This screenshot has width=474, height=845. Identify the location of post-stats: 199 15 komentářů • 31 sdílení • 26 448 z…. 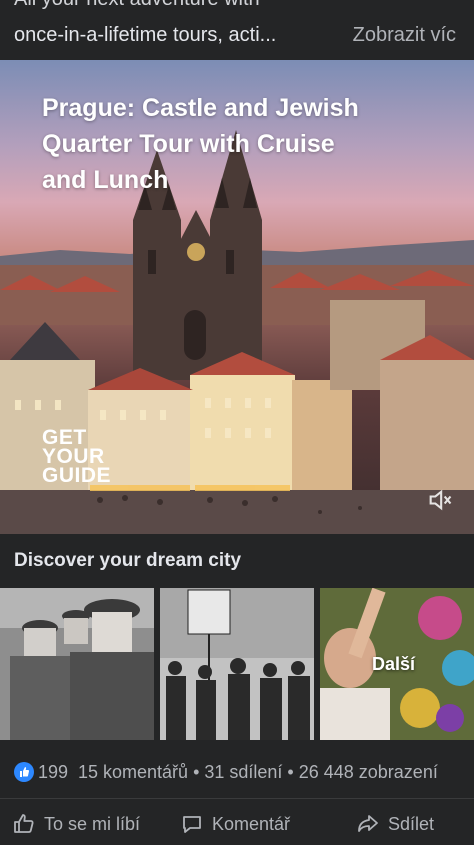
(237, 772).